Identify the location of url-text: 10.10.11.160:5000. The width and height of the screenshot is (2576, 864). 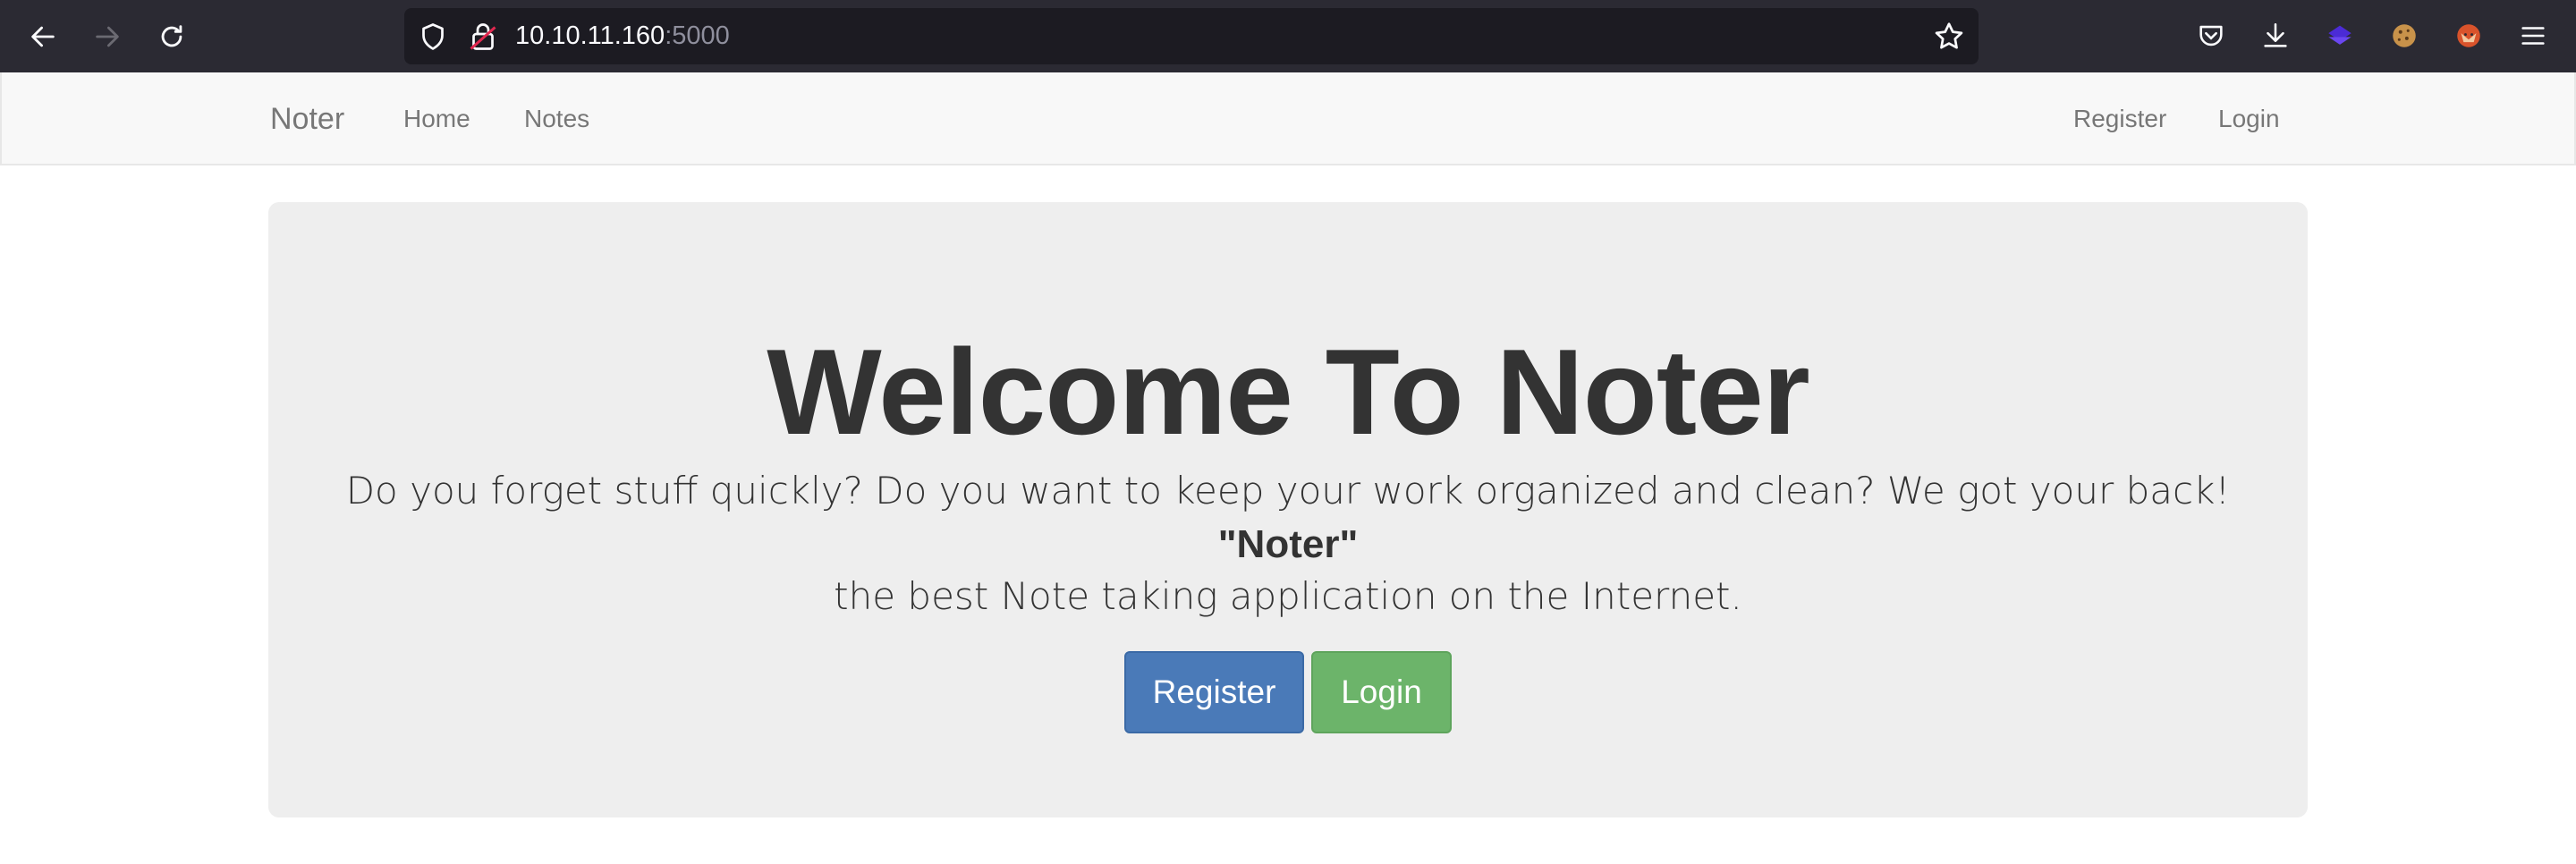
(622, 36).